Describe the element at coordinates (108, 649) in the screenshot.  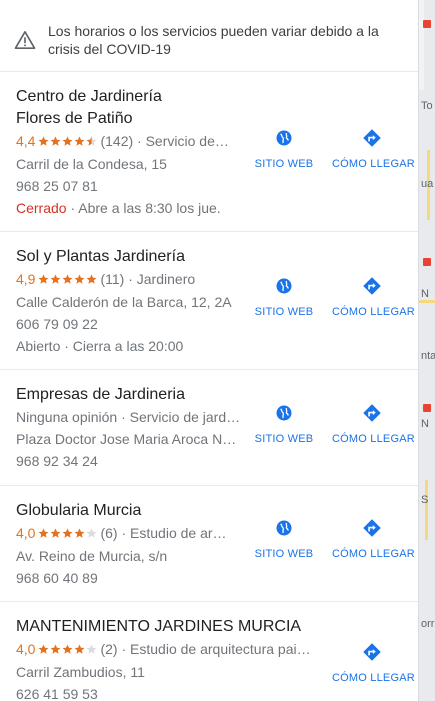
I see `review-count: (2)` at that location.